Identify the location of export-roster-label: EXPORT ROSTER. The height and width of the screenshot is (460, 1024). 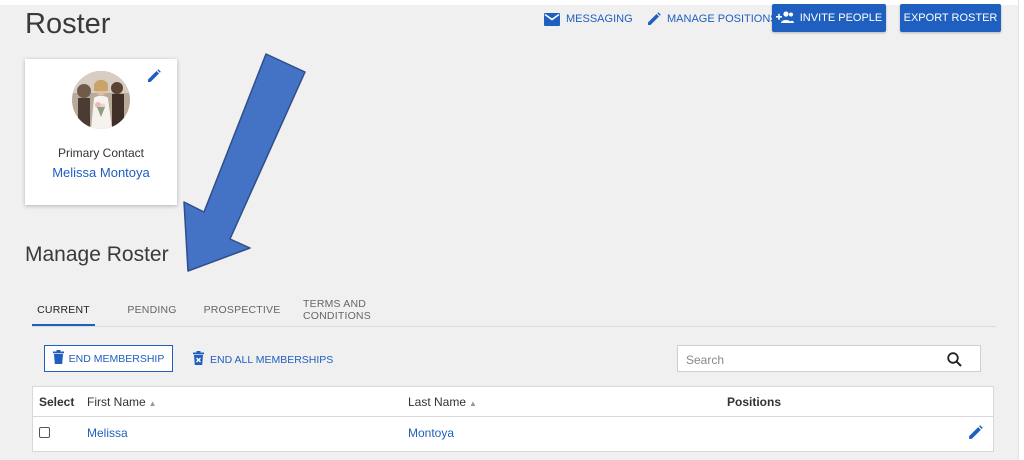
(950, 18).